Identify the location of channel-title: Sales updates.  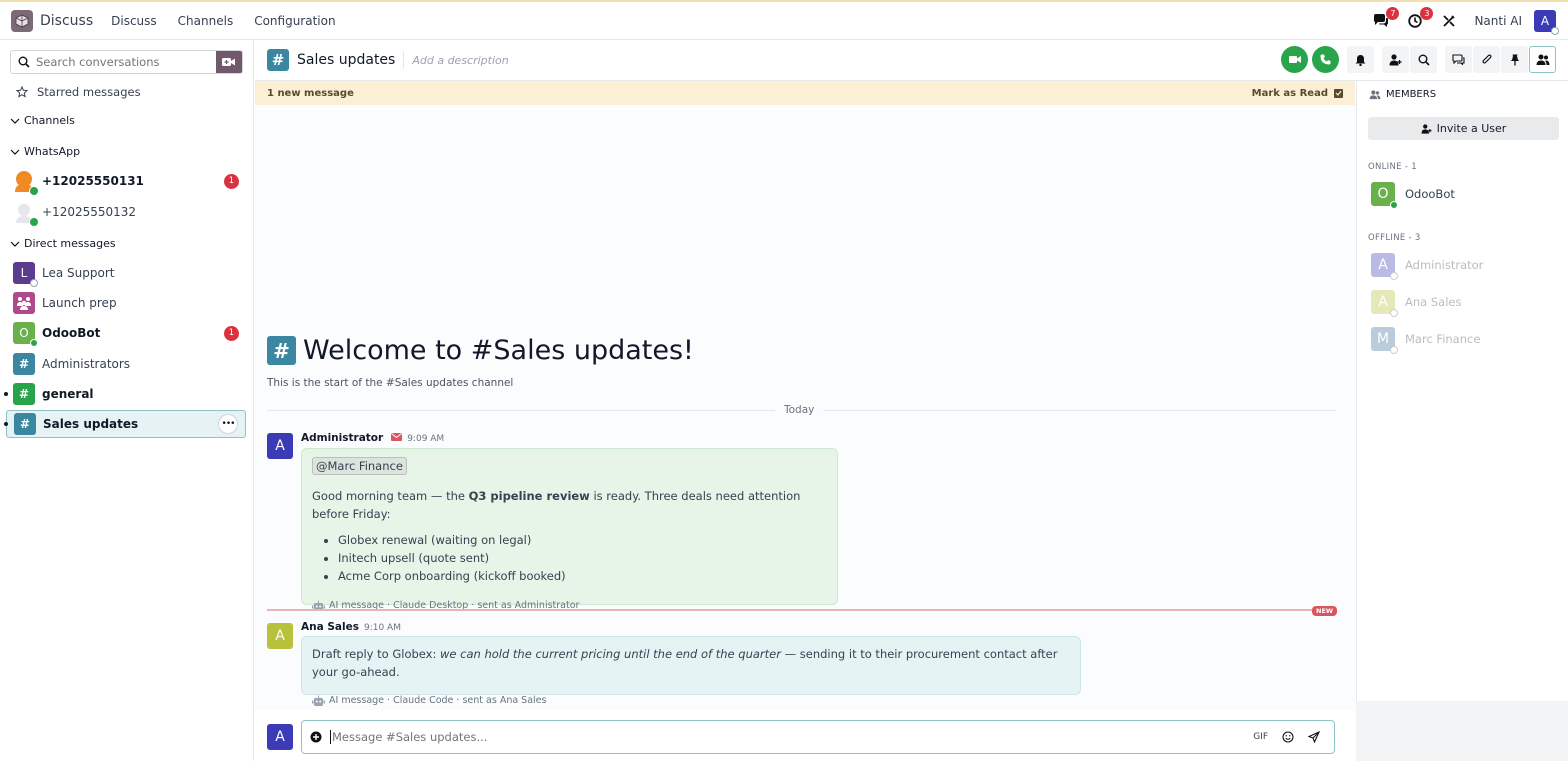
(346, 60).